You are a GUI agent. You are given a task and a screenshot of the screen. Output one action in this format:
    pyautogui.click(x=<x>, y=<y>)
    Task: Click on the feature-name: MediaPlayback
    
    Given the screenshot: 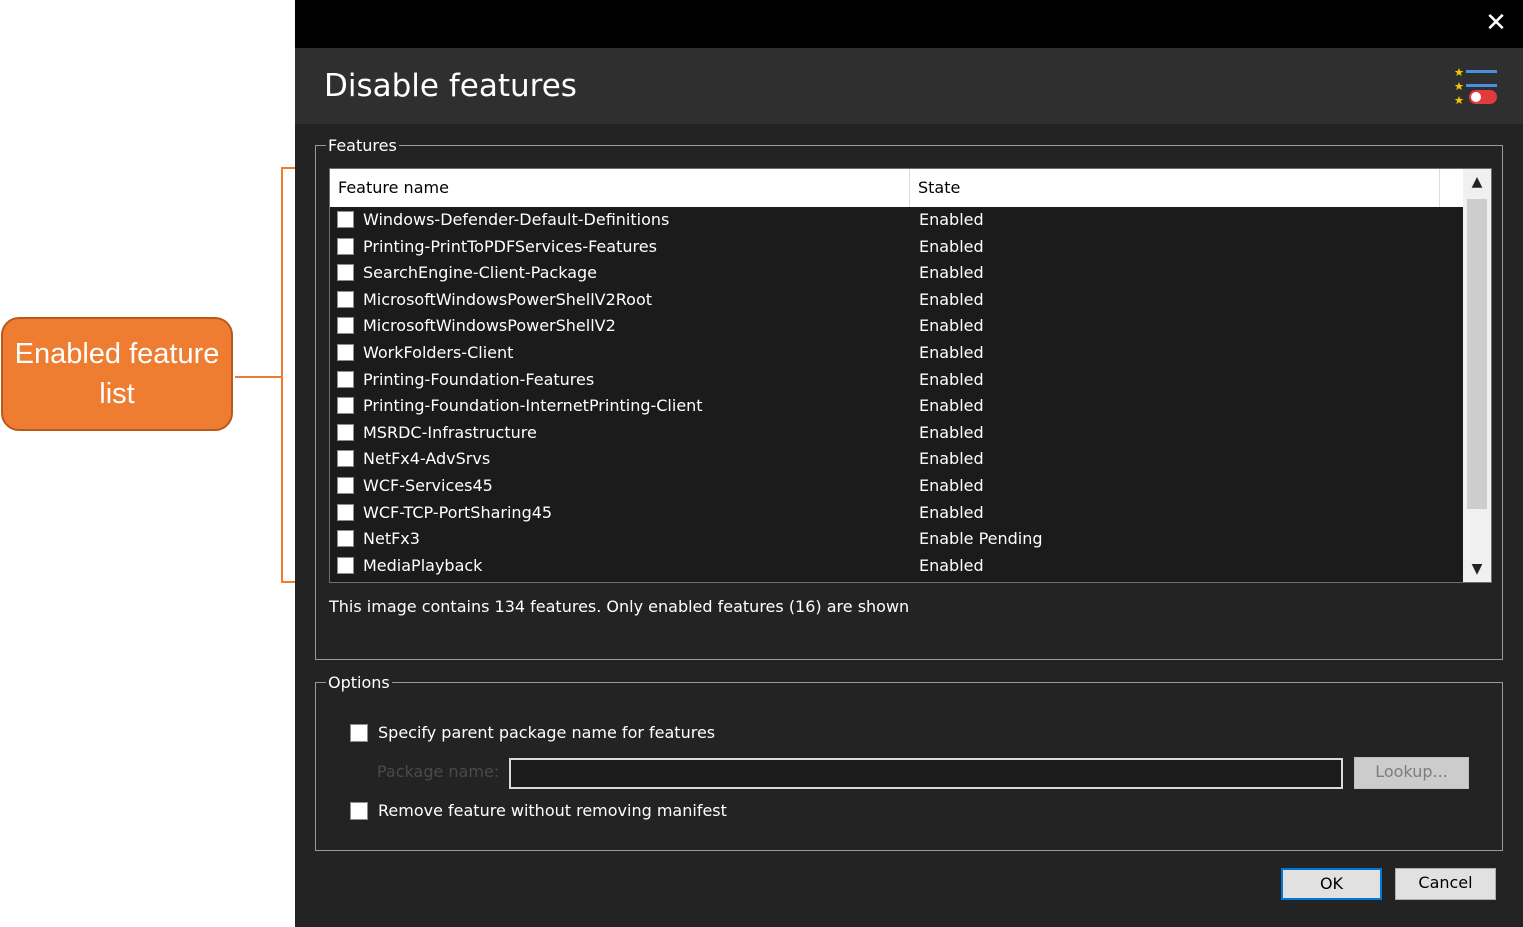 What is the action you would take?
    pyautogui.click(x=423, y=565)
    